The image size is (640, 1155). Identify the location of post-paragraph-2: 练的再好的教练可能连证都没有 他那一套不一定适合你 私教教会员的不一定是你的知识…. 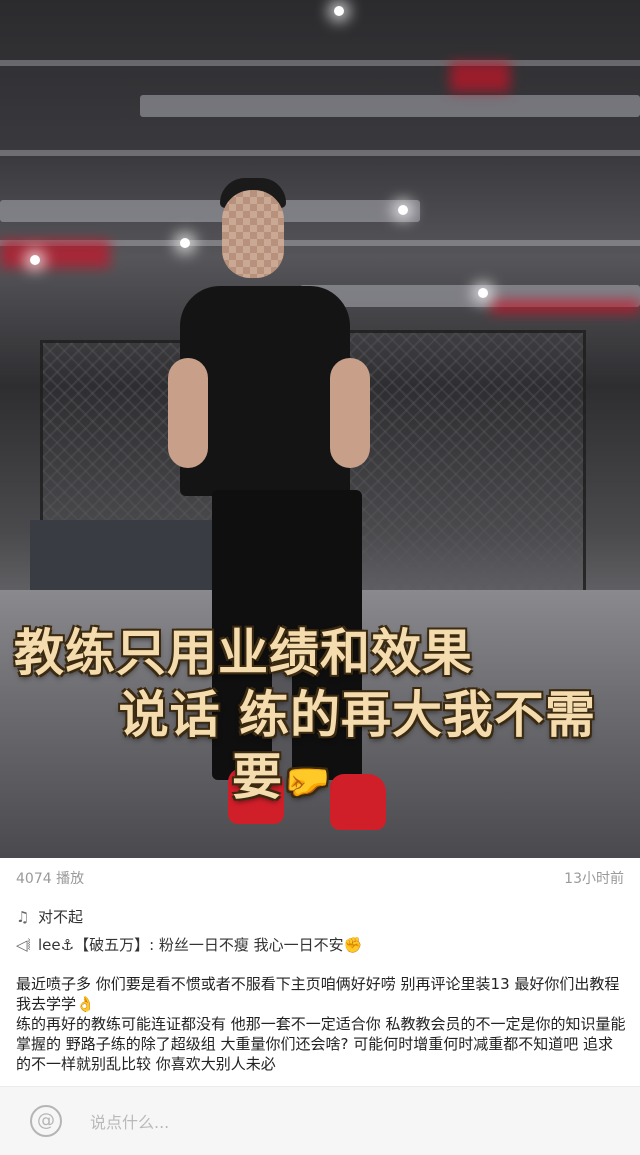
(321, 1044).